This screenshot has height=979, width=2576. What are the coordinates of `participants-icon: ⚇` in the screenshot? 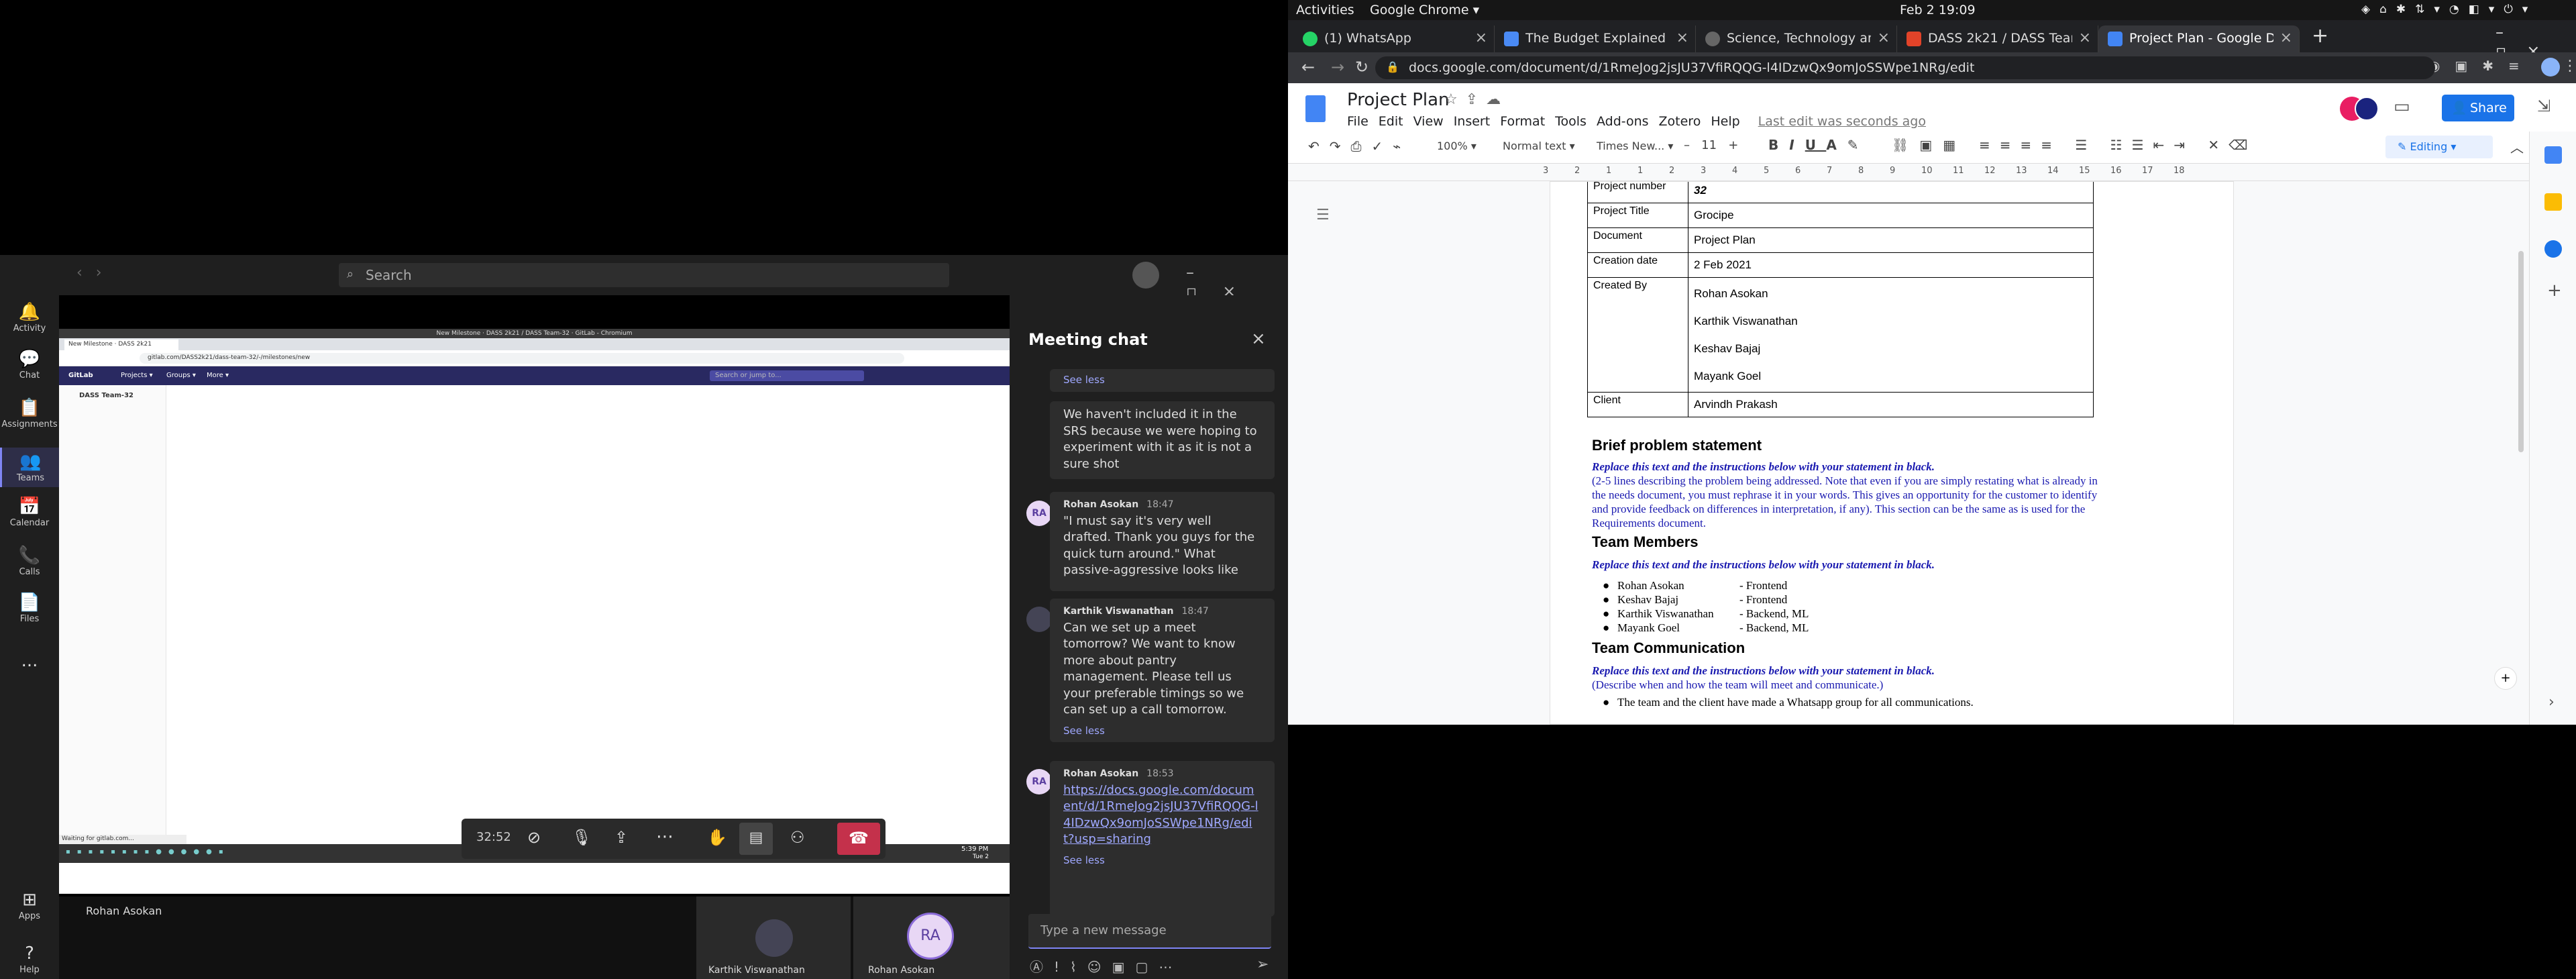 It's located at (797, 837).